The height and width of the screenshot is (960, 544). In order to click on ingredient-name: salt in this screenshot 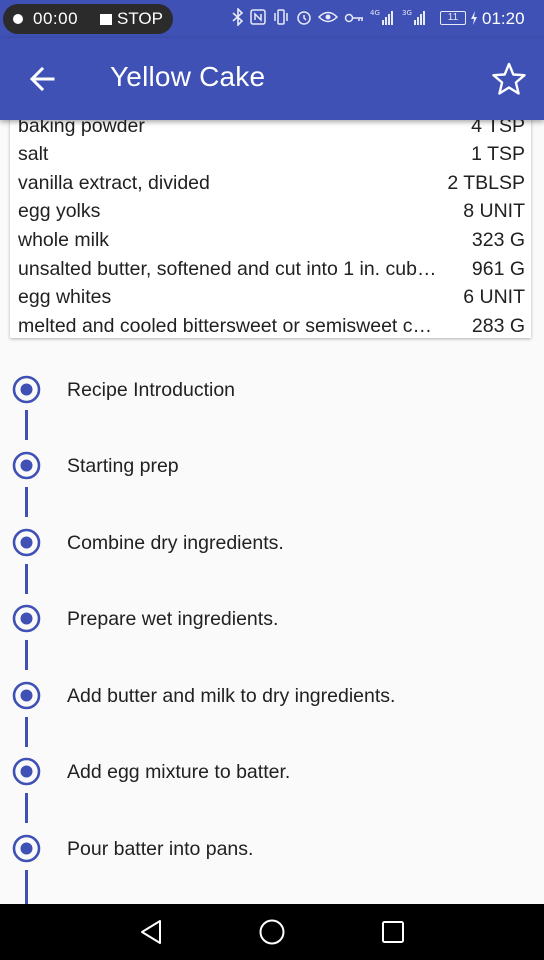, I will do `click(33, 154)`.